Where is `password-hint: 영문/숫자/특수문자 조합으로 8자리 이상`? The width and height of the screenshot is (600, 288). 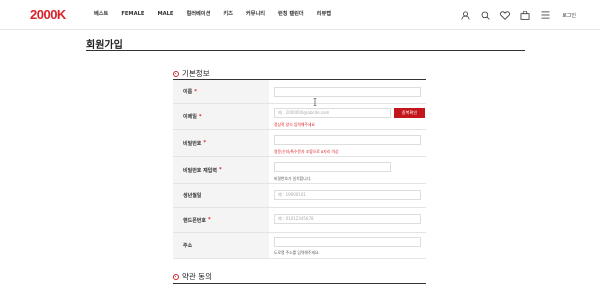
password-hint: 영문/숫자/특수문자 조합으로 8자리 이상 is located at coordinates (306, 151).